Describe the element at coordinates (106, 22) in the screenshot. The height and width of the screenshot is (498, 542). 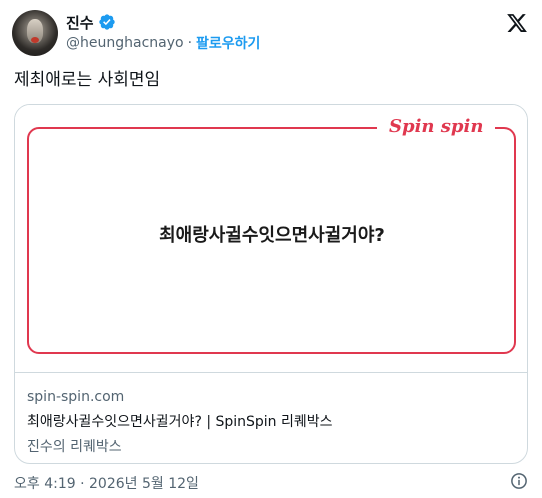
I see `verified-badge-icon` at that location.